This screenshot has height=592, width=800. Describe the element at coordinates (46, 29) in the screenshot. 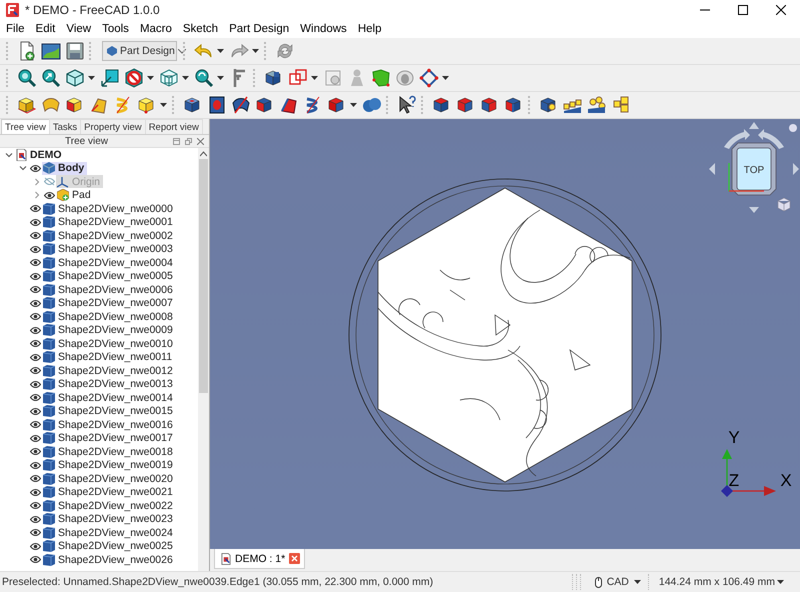

I see `menu-item: Edit` at that location.